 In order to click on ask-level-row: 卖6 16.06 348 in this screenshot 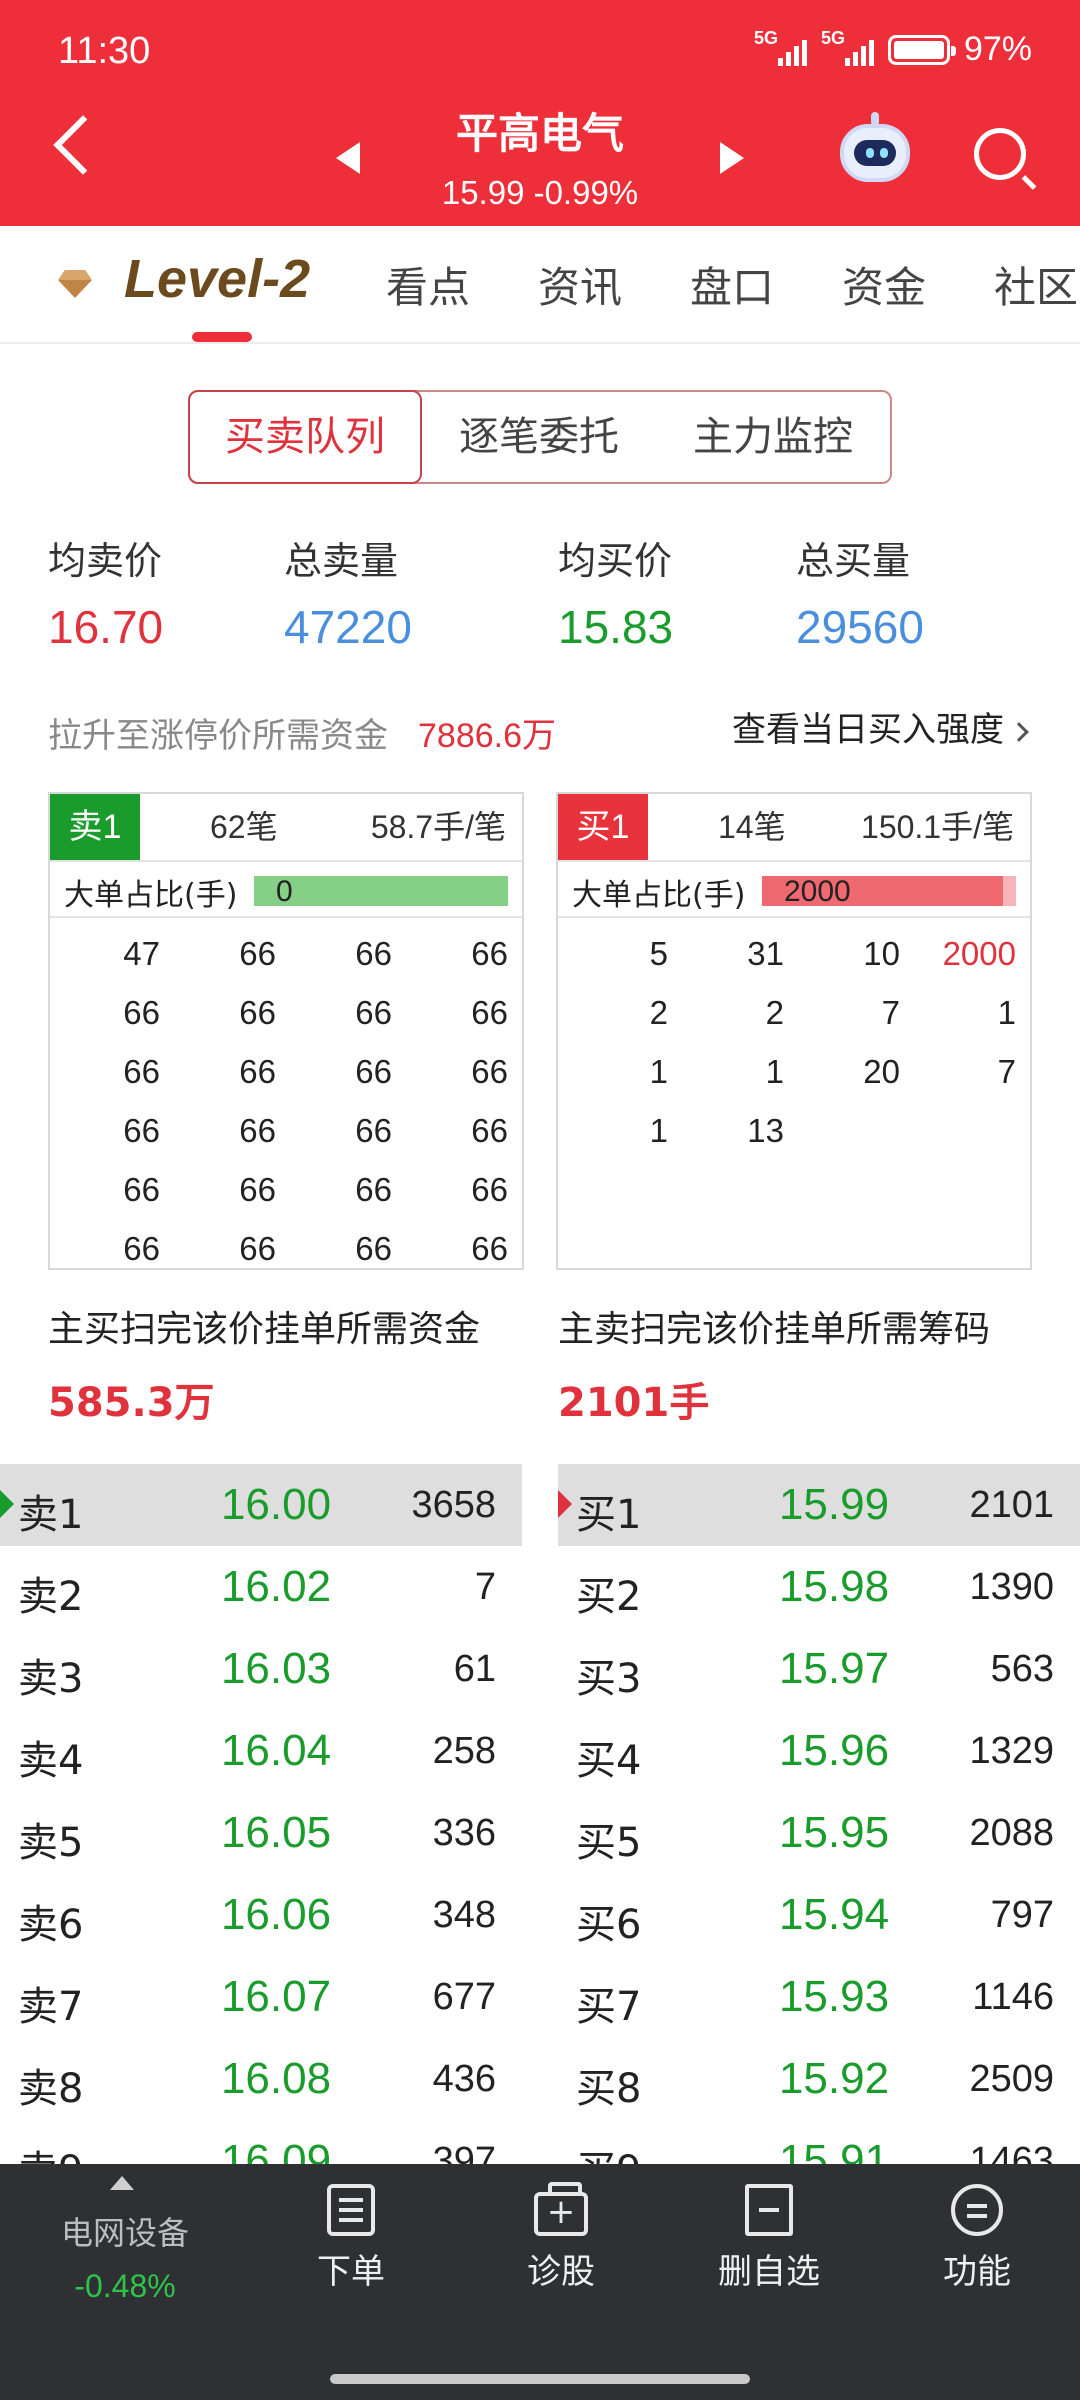, I will do `click(261, 1915)`.